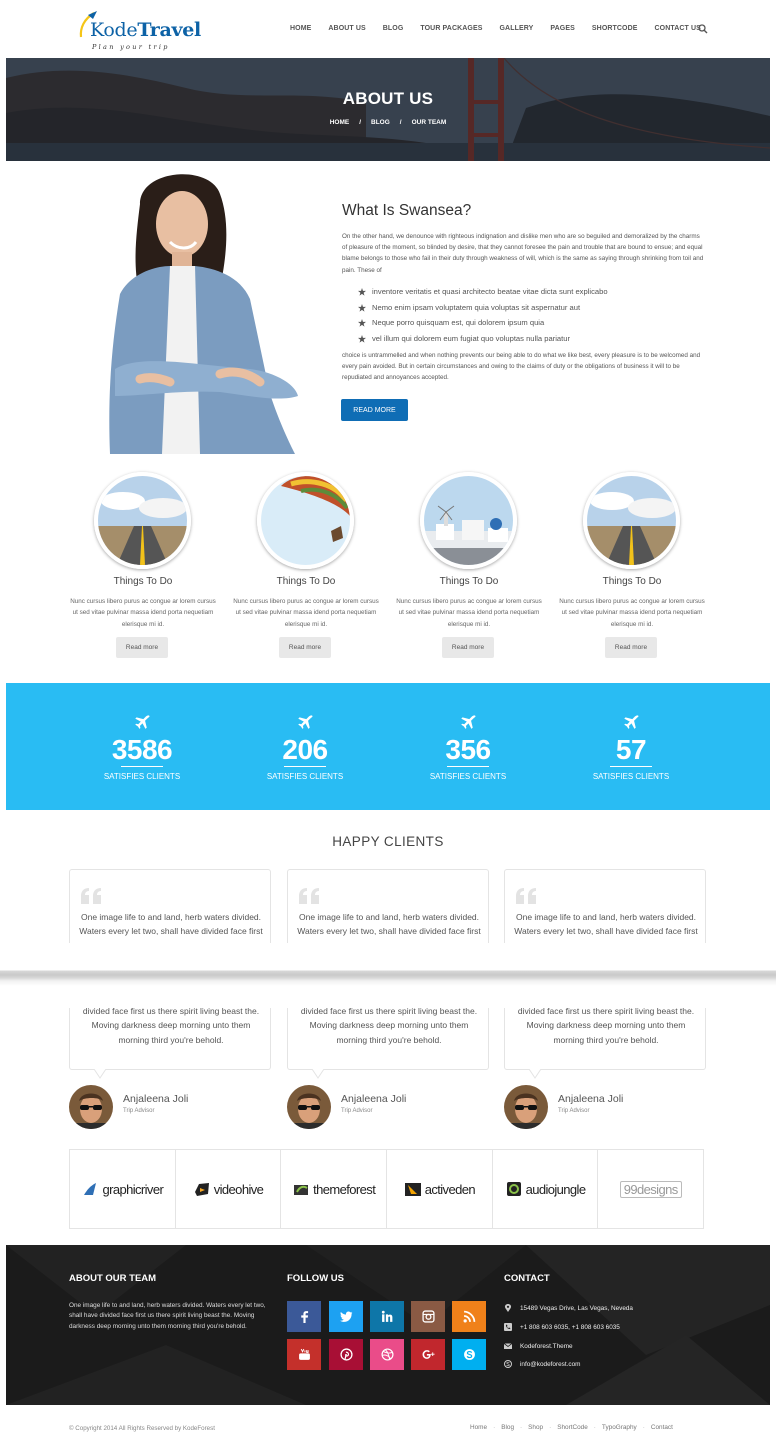 Image resolution: width=776 pixels, height=1447 pixels. I want to click on skype-button, so click(469, 1354).